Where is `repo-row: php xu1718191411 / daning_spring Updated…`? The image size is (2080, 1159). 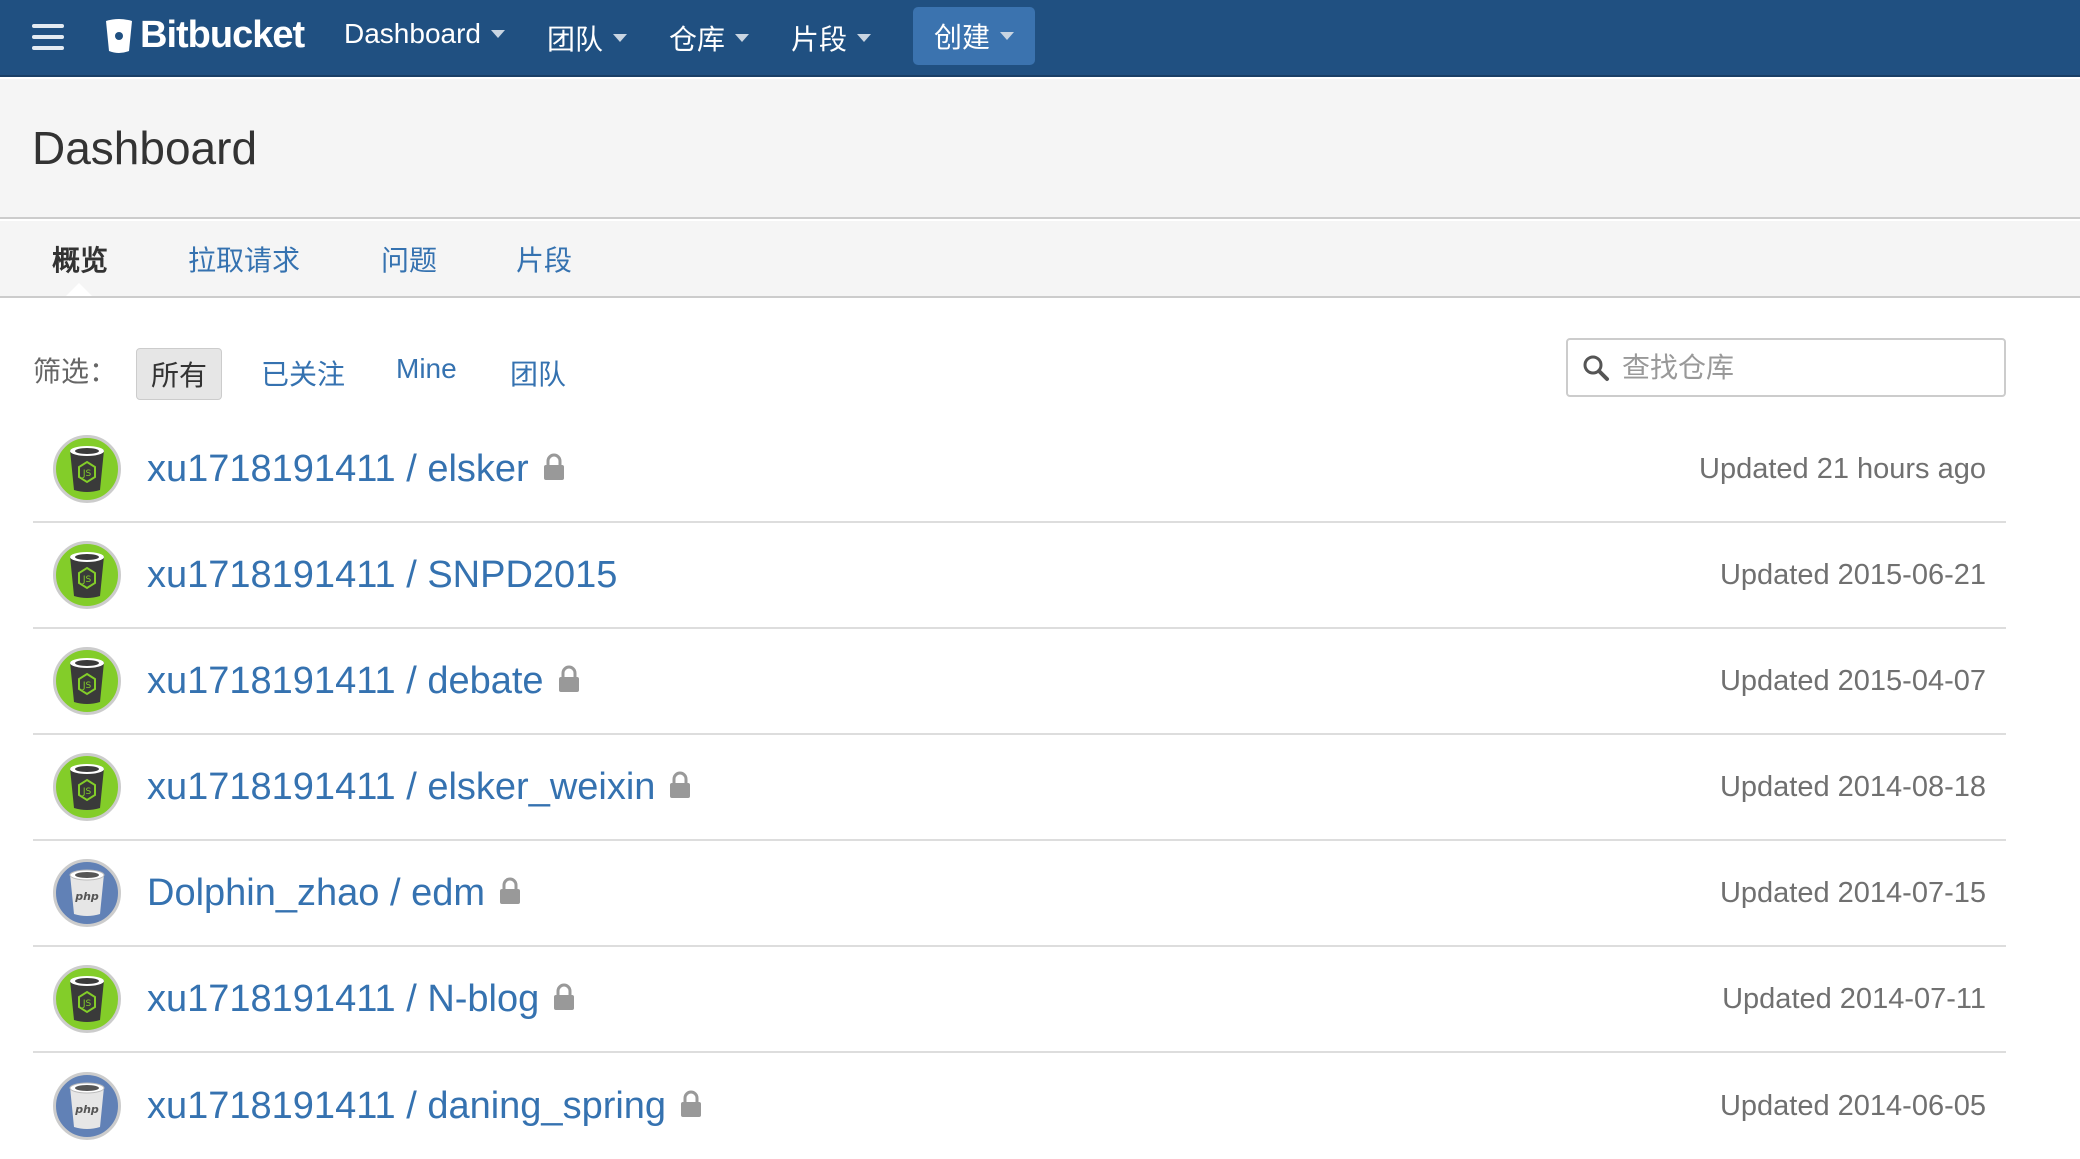
repo-row: php xu1718191411 / daning_spring Updated… is located at coordinates (1019, 1106).